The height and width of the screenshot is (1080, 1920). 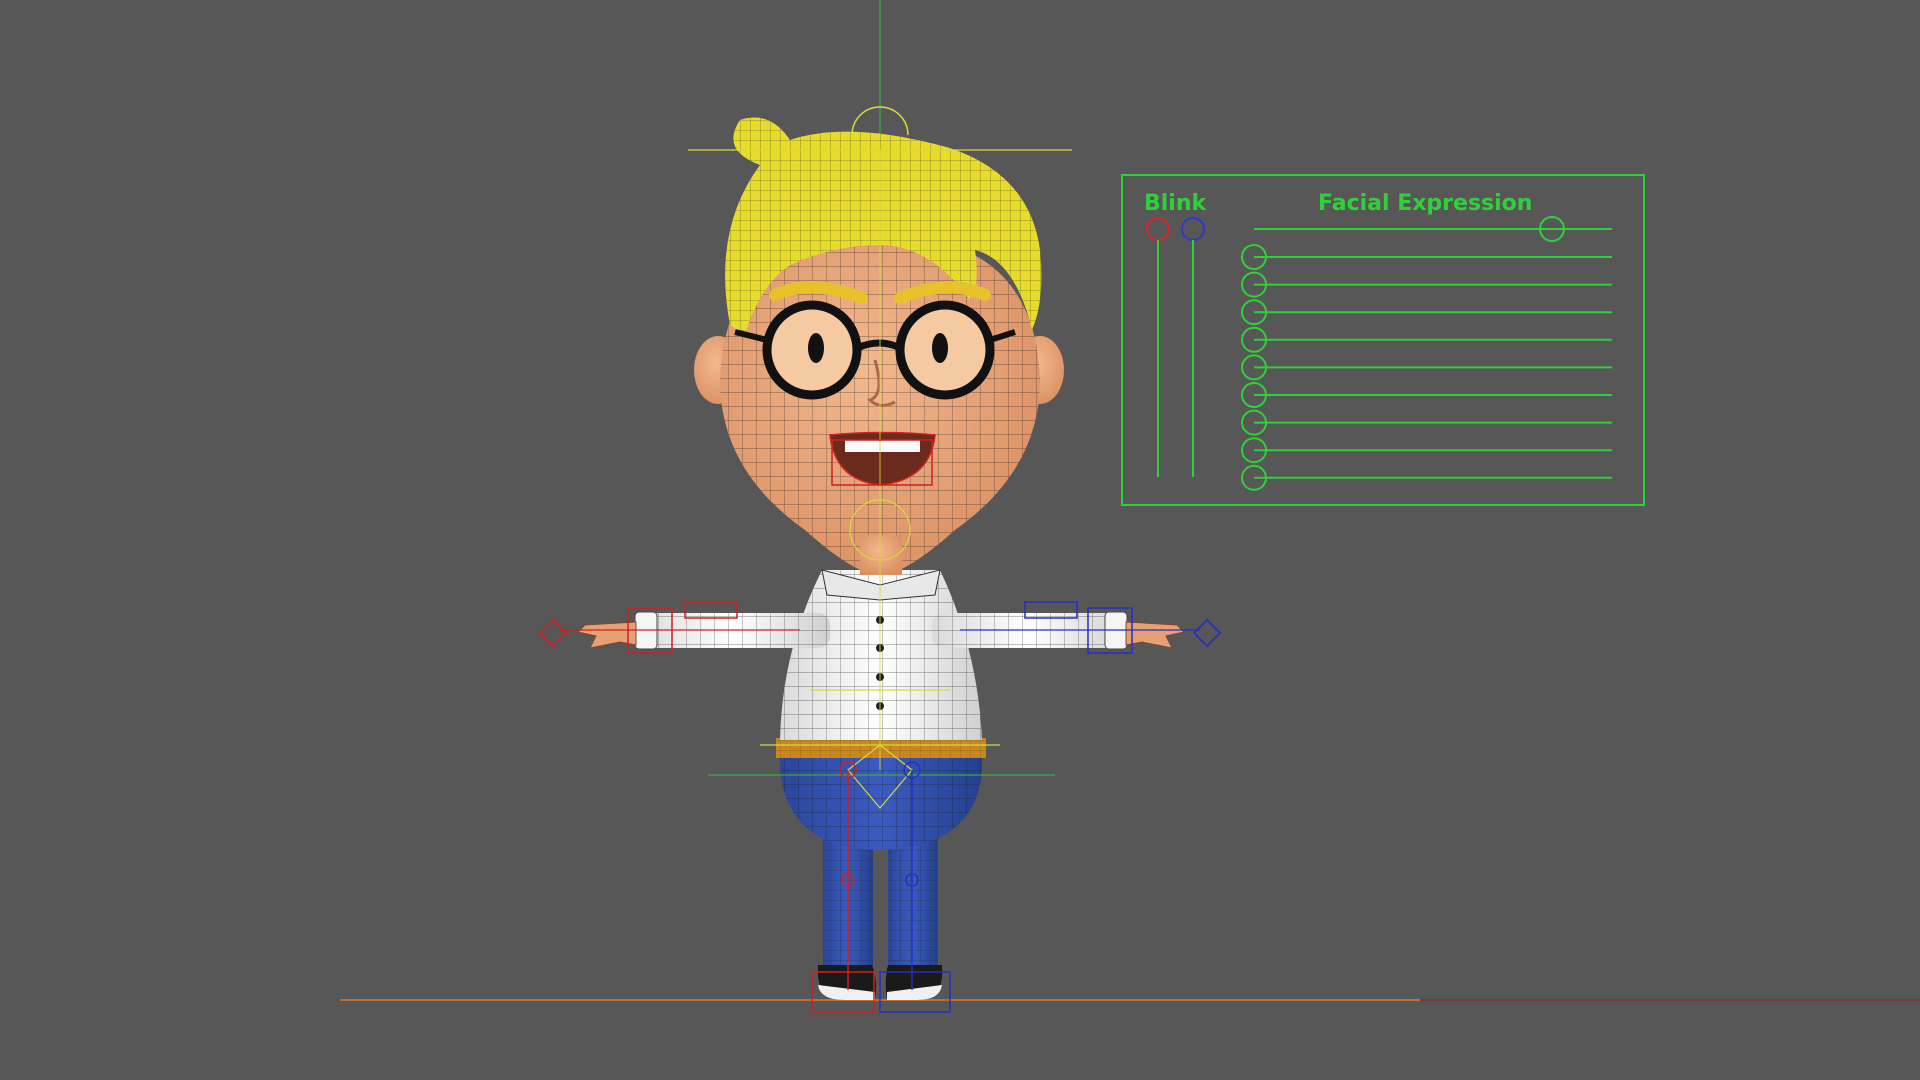 I want to click on blink-left-handle, so click(x=1158, y=229).